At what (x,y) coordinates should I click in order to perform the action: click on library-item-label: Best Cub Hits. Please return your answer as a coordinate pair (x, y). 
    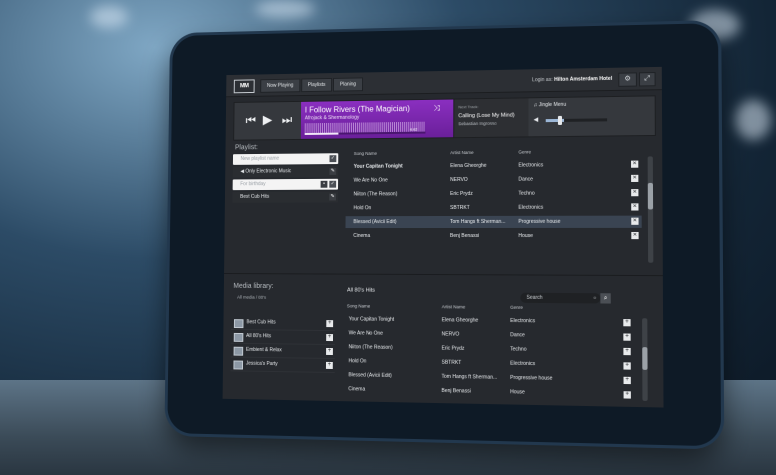
    Looking at the image, I should click on (261, 322).